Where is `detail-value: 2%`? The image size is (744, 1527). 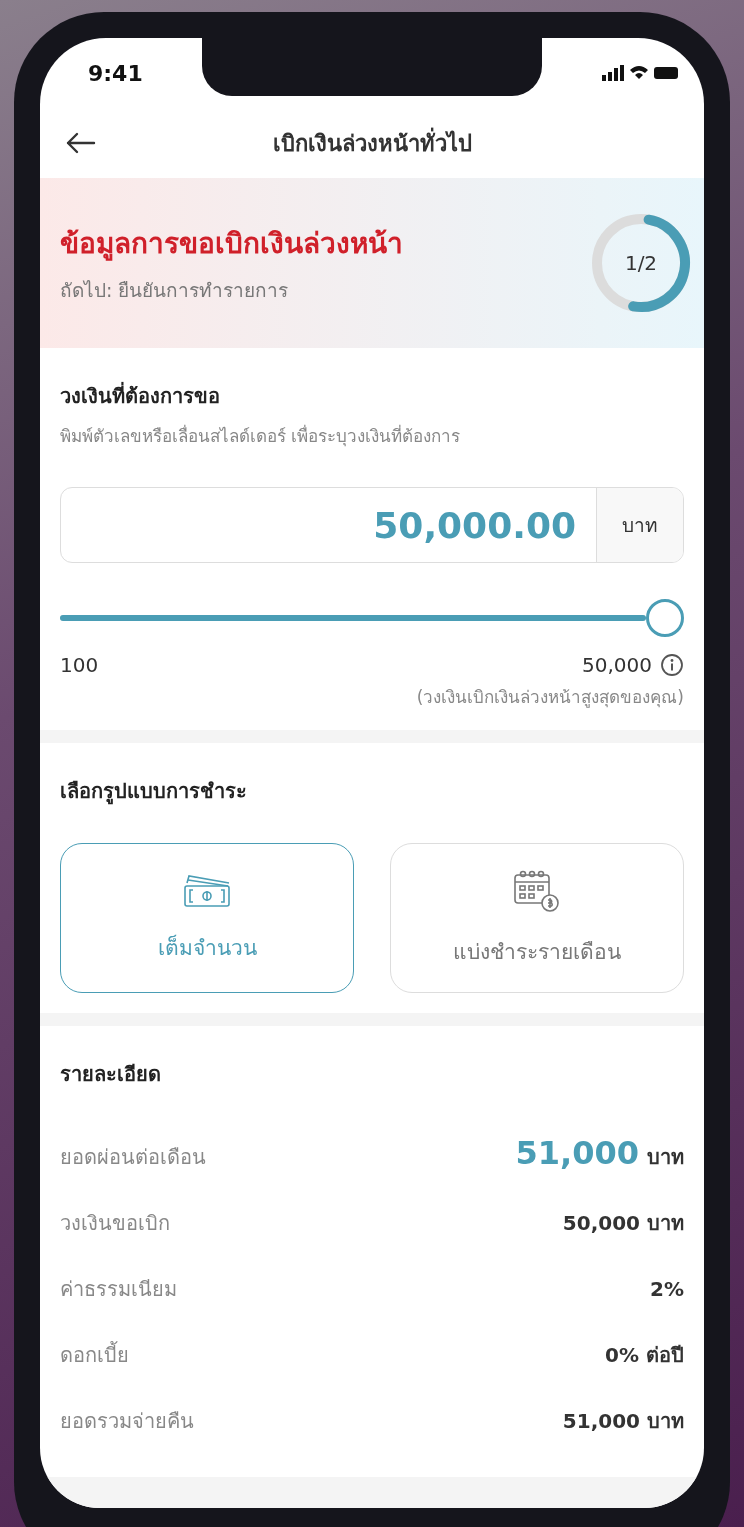
detail-value: 2% is located at coordinates (667, 1289).